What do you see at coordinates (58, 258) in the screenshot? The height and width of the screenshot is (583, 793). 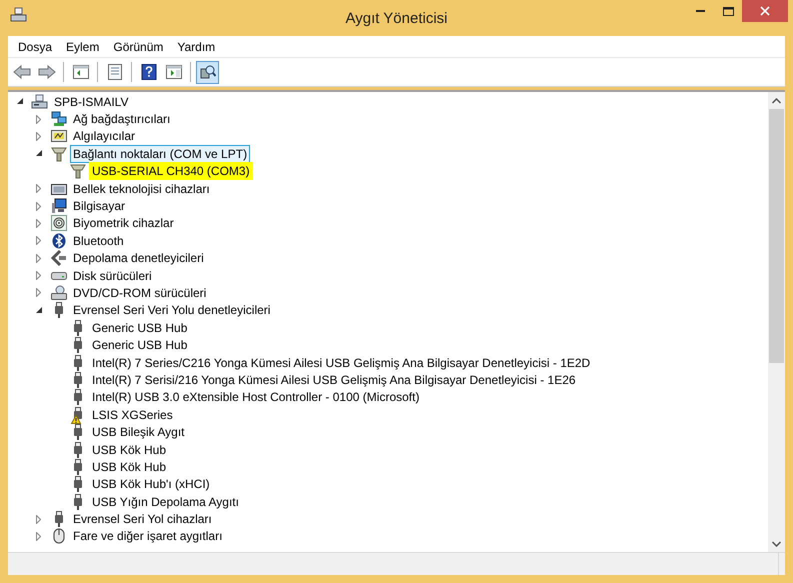 I see `storage-controller-icon` at bounding box center [58, 258].